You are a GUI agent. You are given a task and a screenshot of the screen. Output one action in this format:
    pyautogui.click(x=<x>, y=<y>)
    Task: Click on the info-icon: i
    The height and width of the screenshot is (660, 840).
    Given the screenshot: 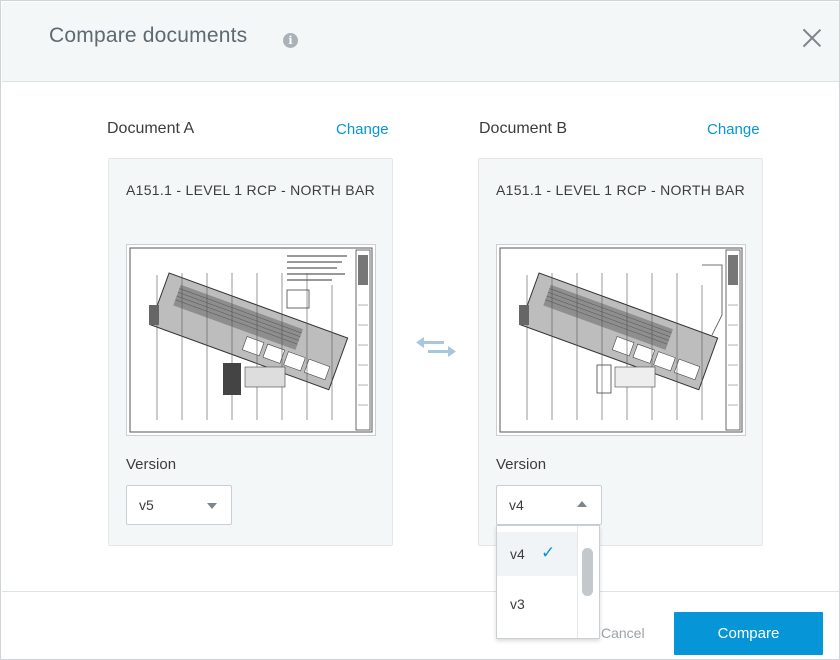 What is the action you would take?
    pyautogui.click(x=290, y=40)
    